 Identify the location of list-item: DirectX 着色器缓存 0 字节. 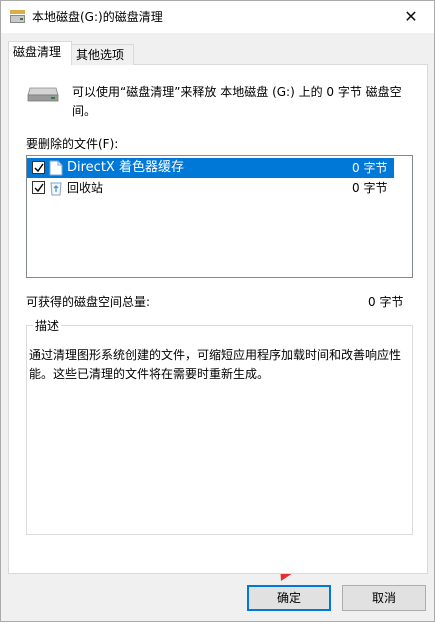
(210, 168).